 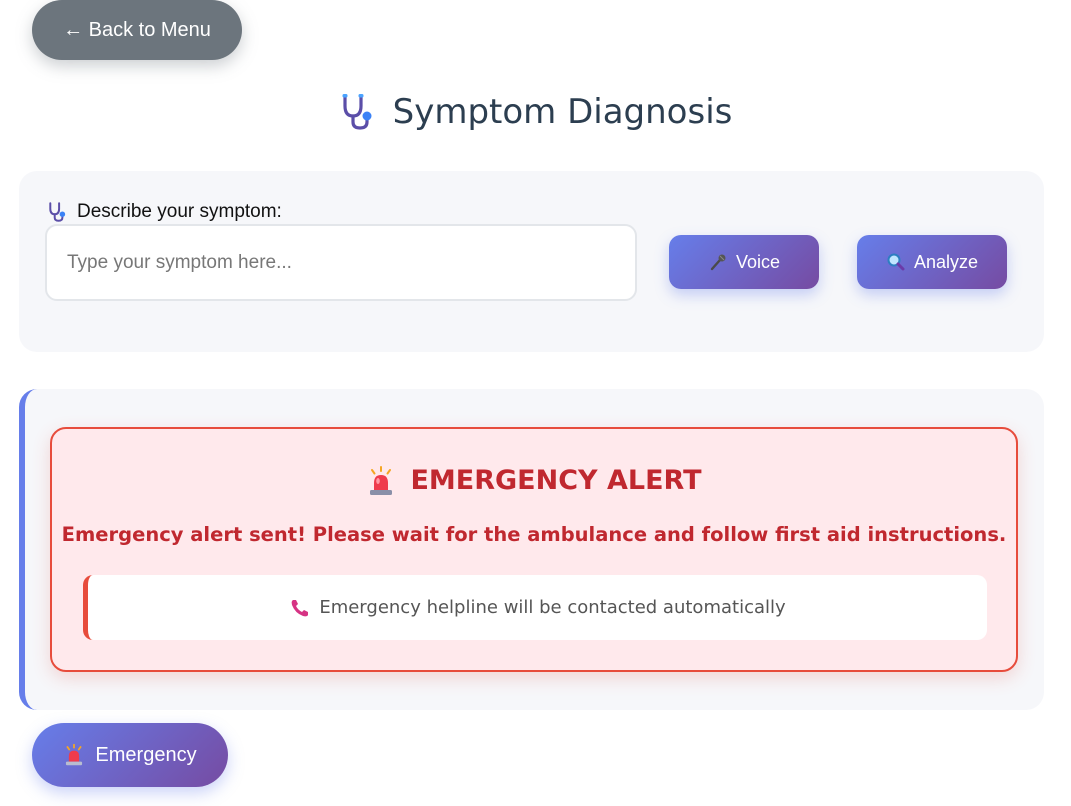 I want to click on page-title: Symptom Diagnosis, so click(x=562, y=112).